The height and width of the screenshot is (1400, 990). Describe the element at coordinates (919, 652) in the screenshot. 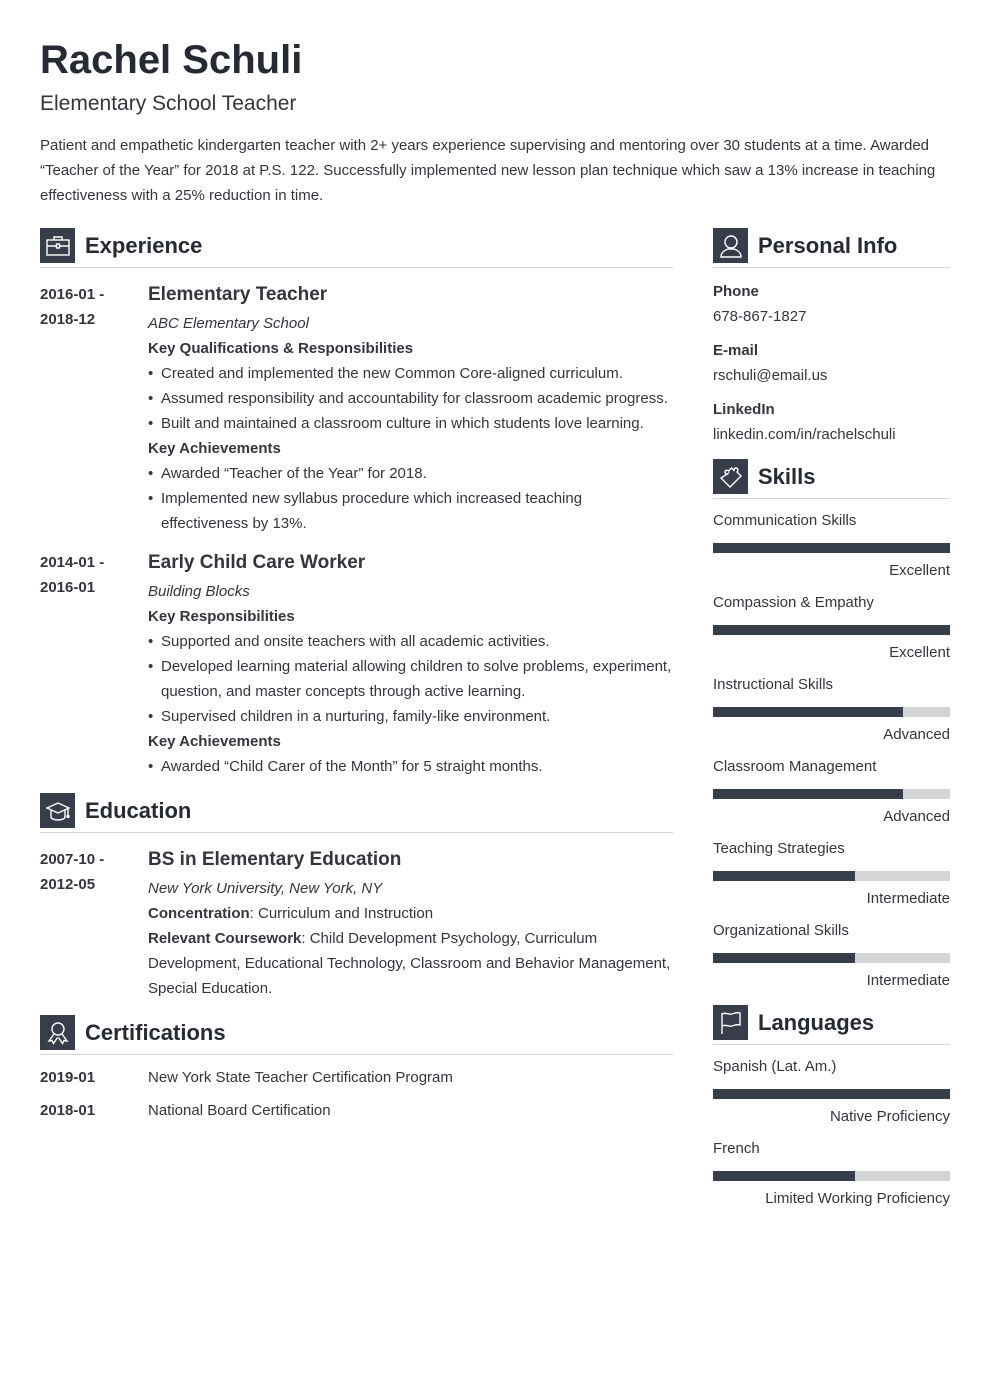

I see `level-label: Excellent` at that location.